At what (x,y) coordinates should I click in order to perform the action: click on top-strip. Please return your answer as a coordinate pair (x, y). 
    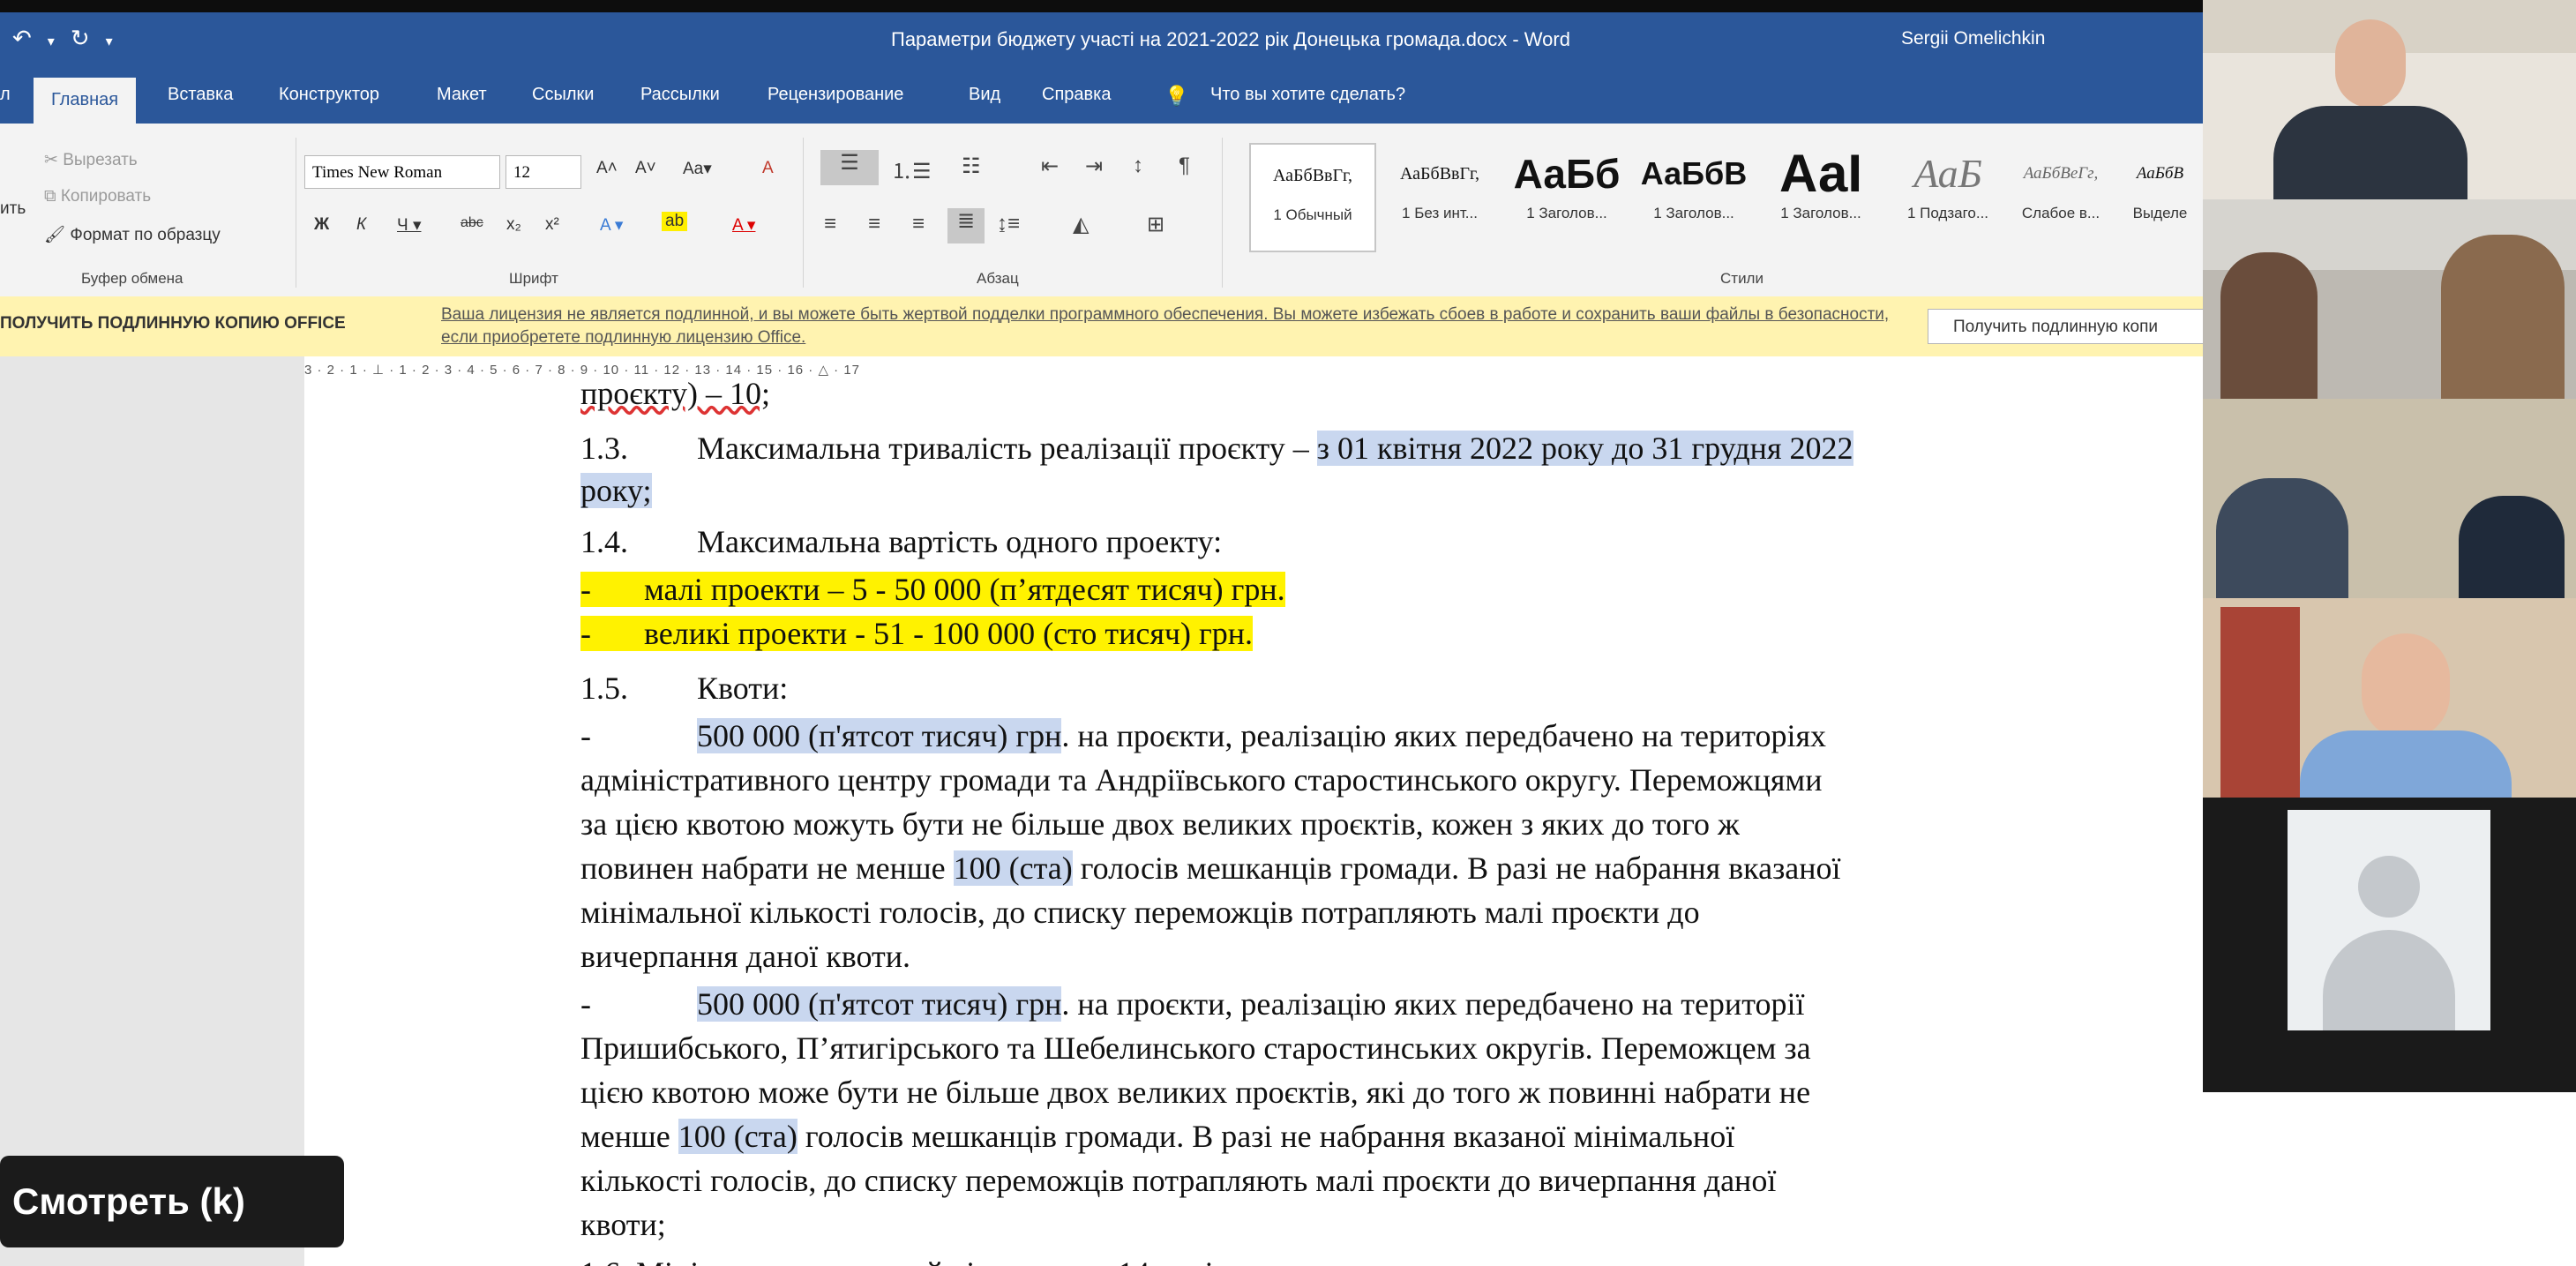
    Looking at the image, I should click on (1288, 6).